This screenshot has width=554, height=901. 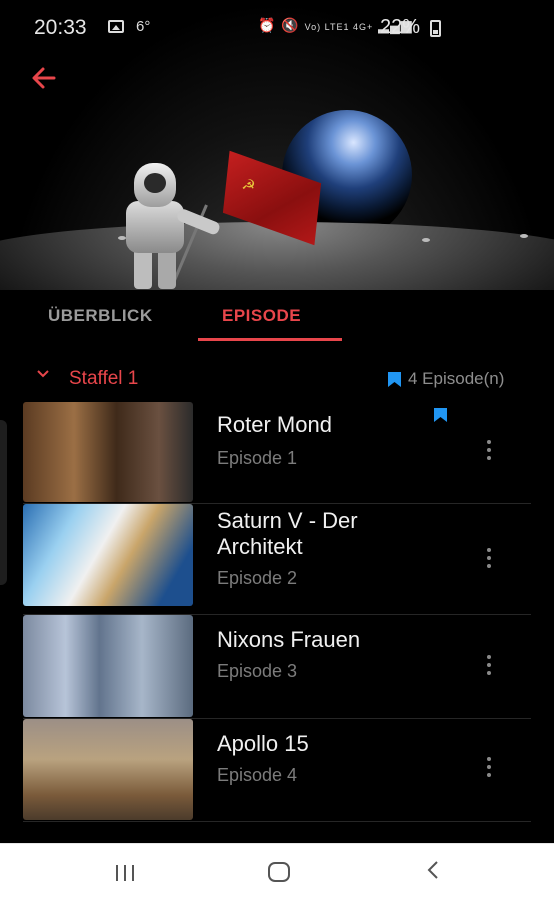 I want to click on episode-item: Saturn V - Der Architekt Episode 2, so click(x=277, y=555).